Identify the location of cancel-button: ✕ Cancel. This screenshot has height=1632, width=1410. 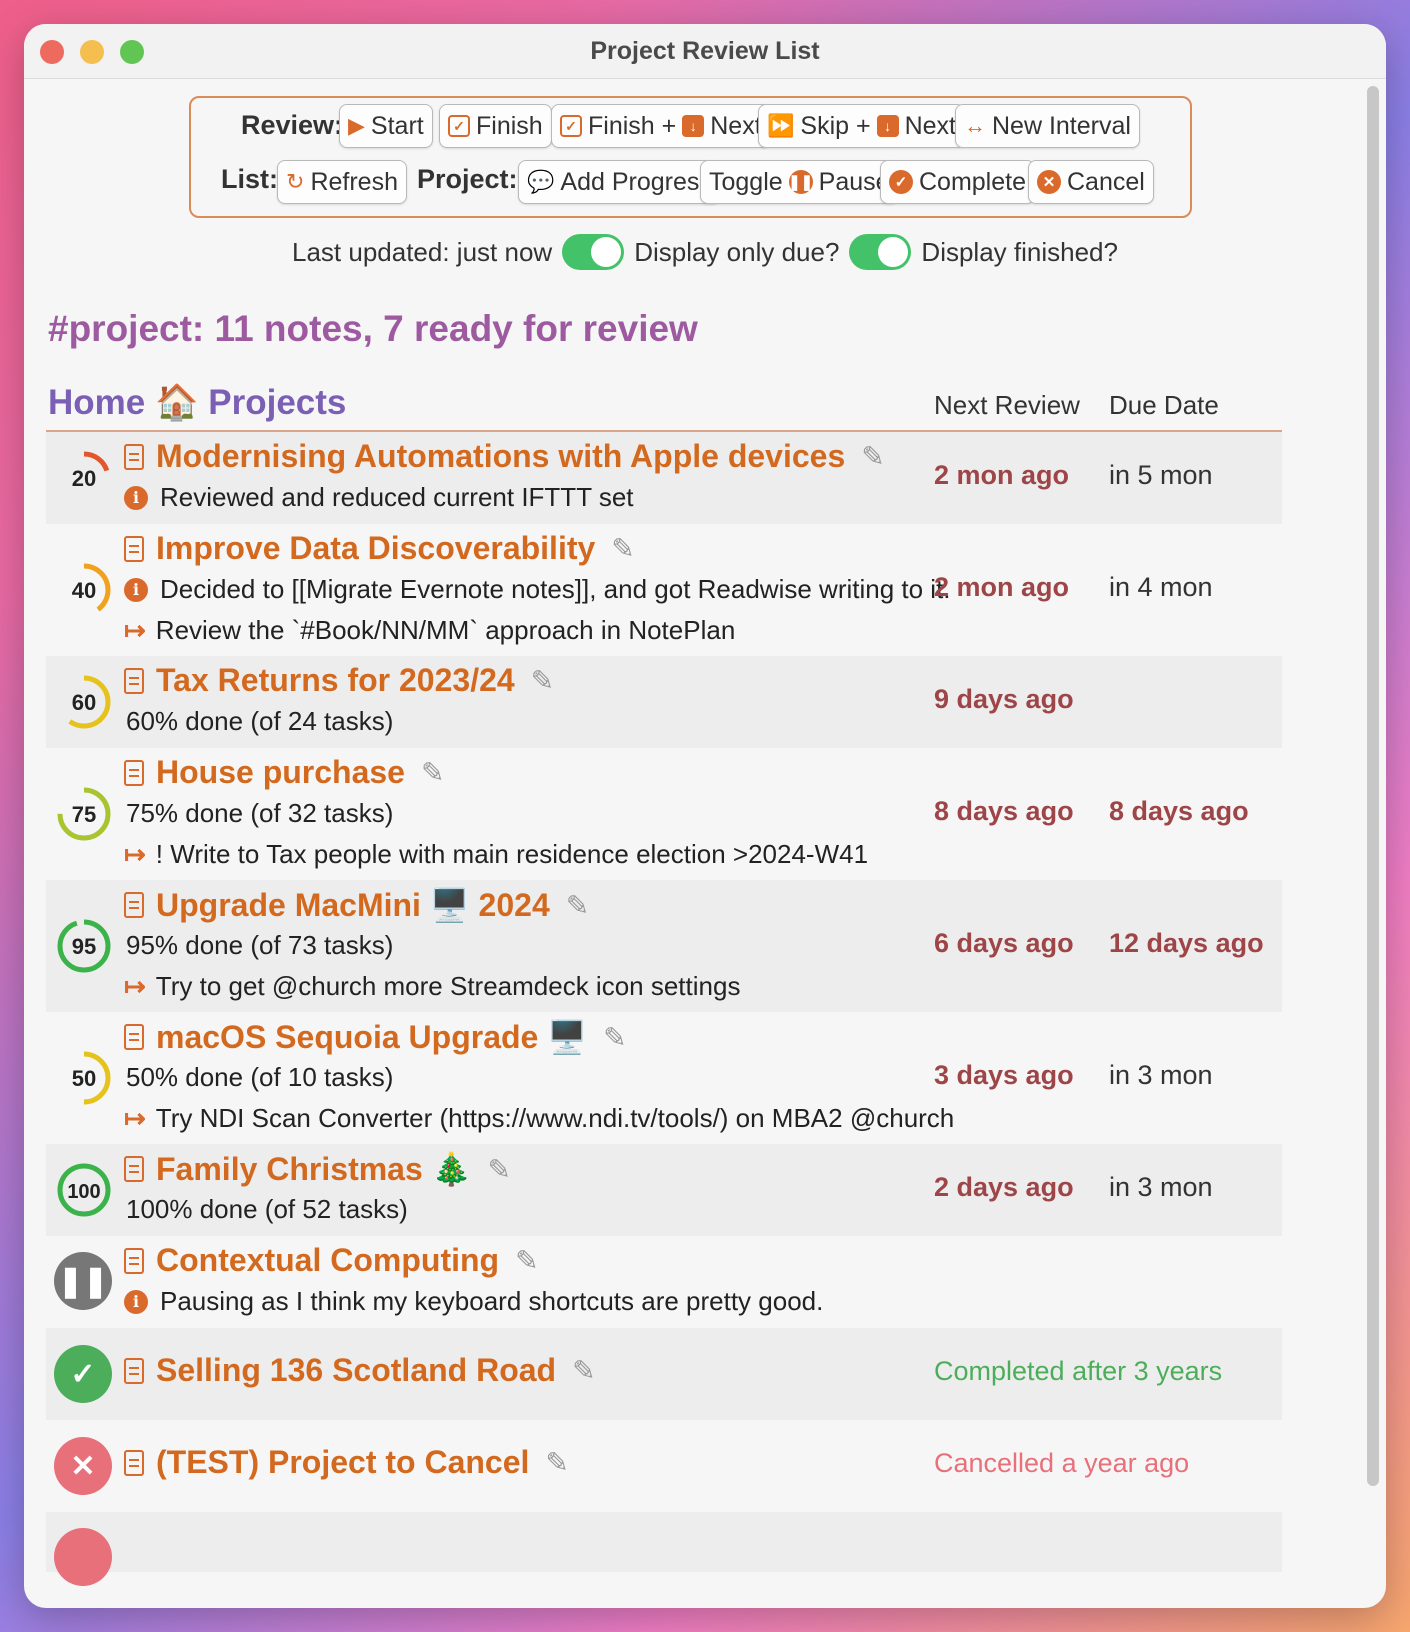
(1091, 182).